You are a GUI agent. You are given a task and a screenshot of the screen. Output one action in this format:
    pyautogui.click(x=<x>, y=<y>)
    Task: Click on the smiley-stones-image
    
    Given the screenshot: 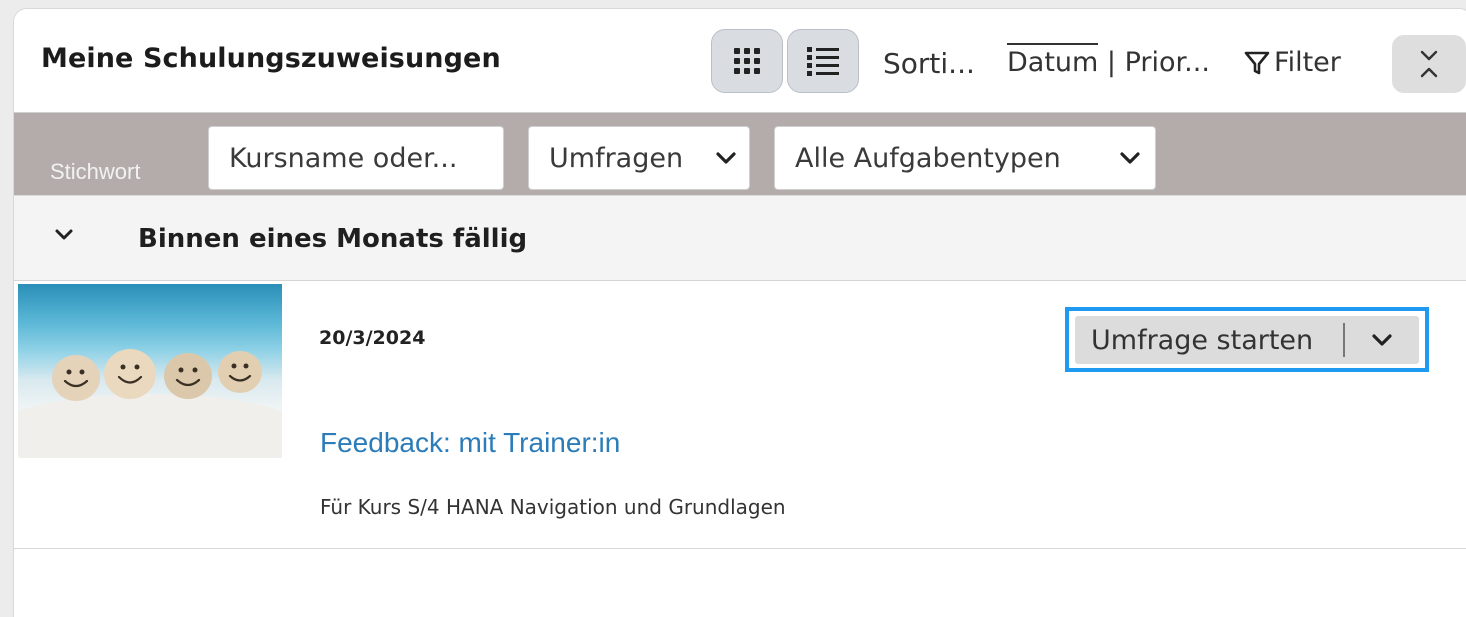 What is the action you would take?
    pyautogui.click(x=150, y=403)
    